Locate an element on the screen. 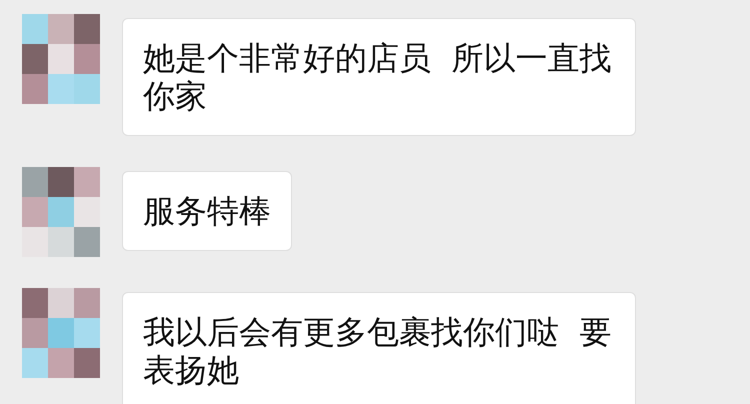 This screenshot has height=404, width=750. message-bubble: 服务特棒 is located at coordinates (207, 211).